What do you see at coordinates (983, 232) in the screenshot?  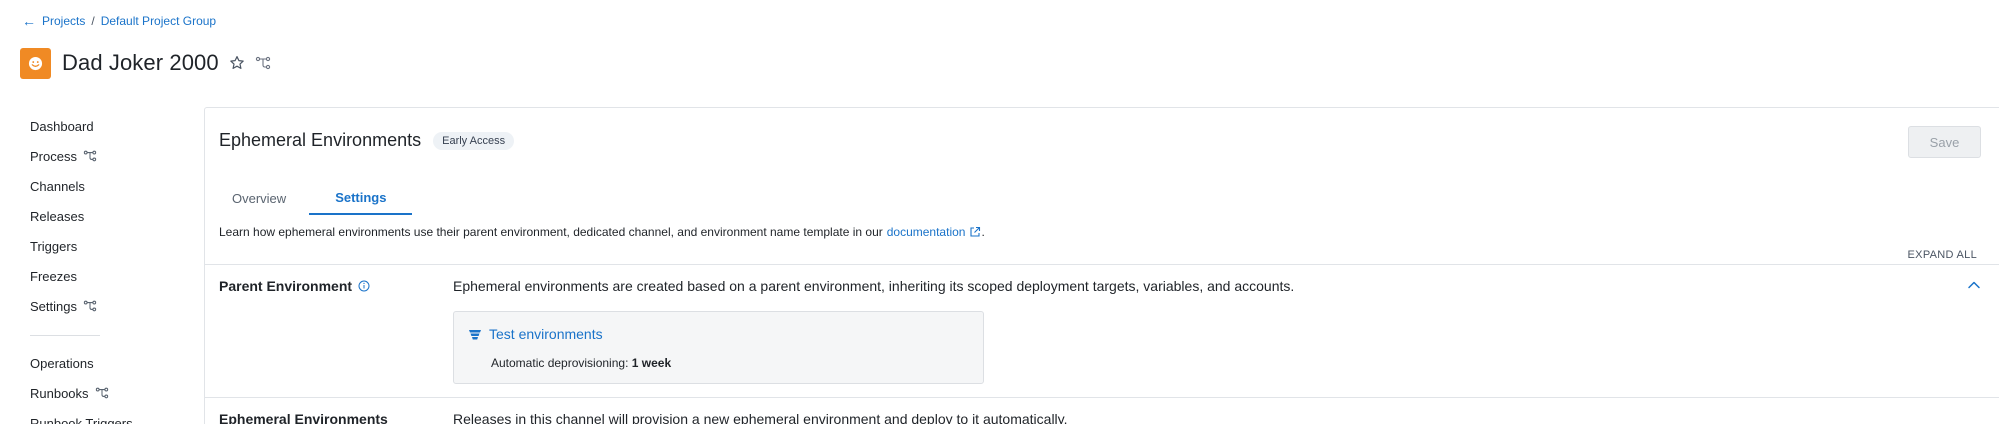 I see `learn-text-period: .` at bounding box center [983, 232].